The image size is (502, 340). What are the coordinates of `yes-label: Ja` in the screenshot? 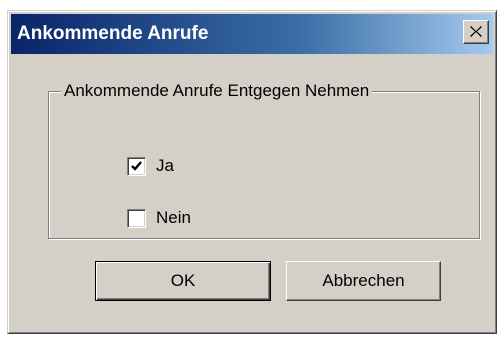 It's located at (165, 166).